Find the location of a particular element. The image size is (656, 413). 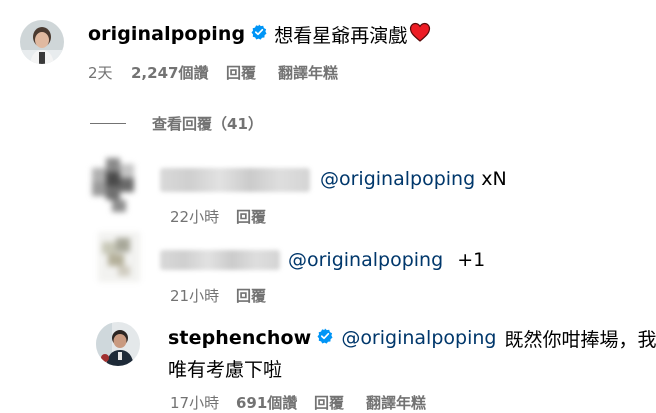

top-comment-header: originalpoping 想看星爺再演戲 is located at coordinates (259, 34).